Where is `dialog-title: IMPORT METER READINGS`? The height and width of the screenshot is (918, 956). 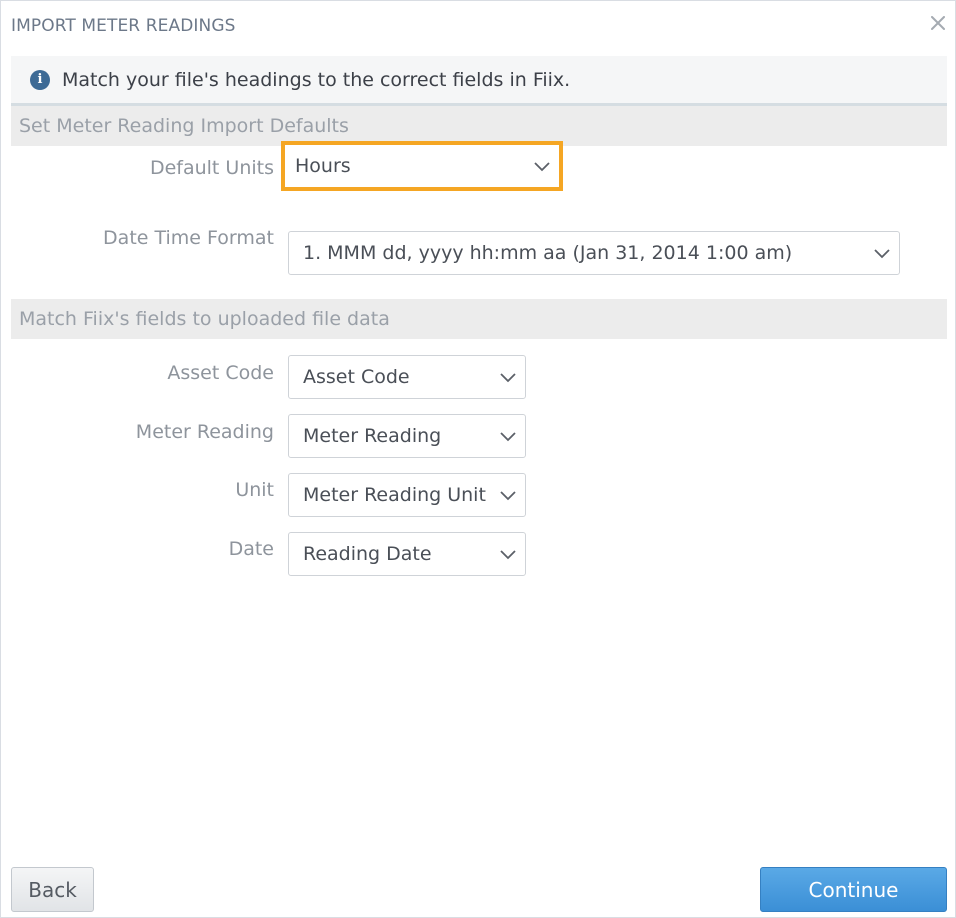 dialog-title: IMPORT METER READINGS is located at coordinates (123, 26).